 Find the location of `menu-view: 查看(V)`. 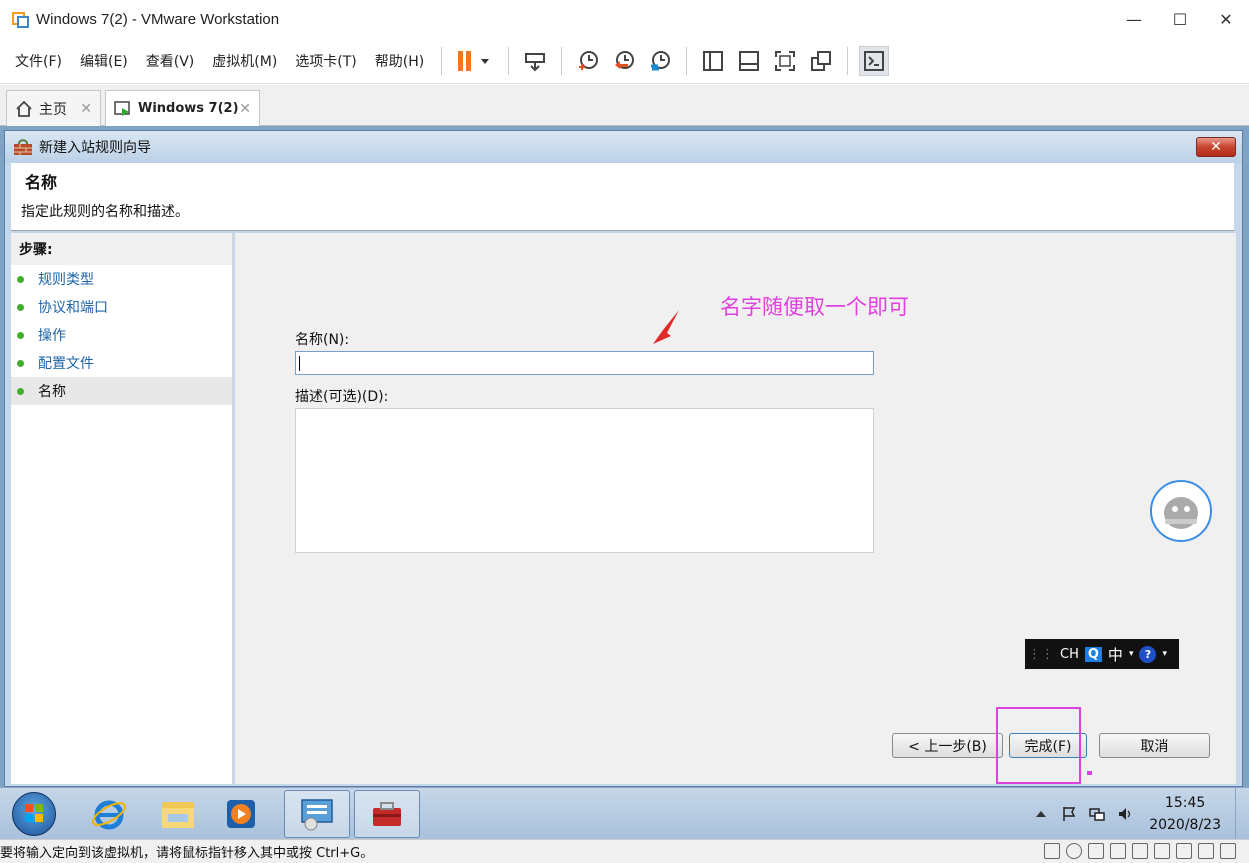

menu-view: 查看(V) is located at coordinates (170, 61).